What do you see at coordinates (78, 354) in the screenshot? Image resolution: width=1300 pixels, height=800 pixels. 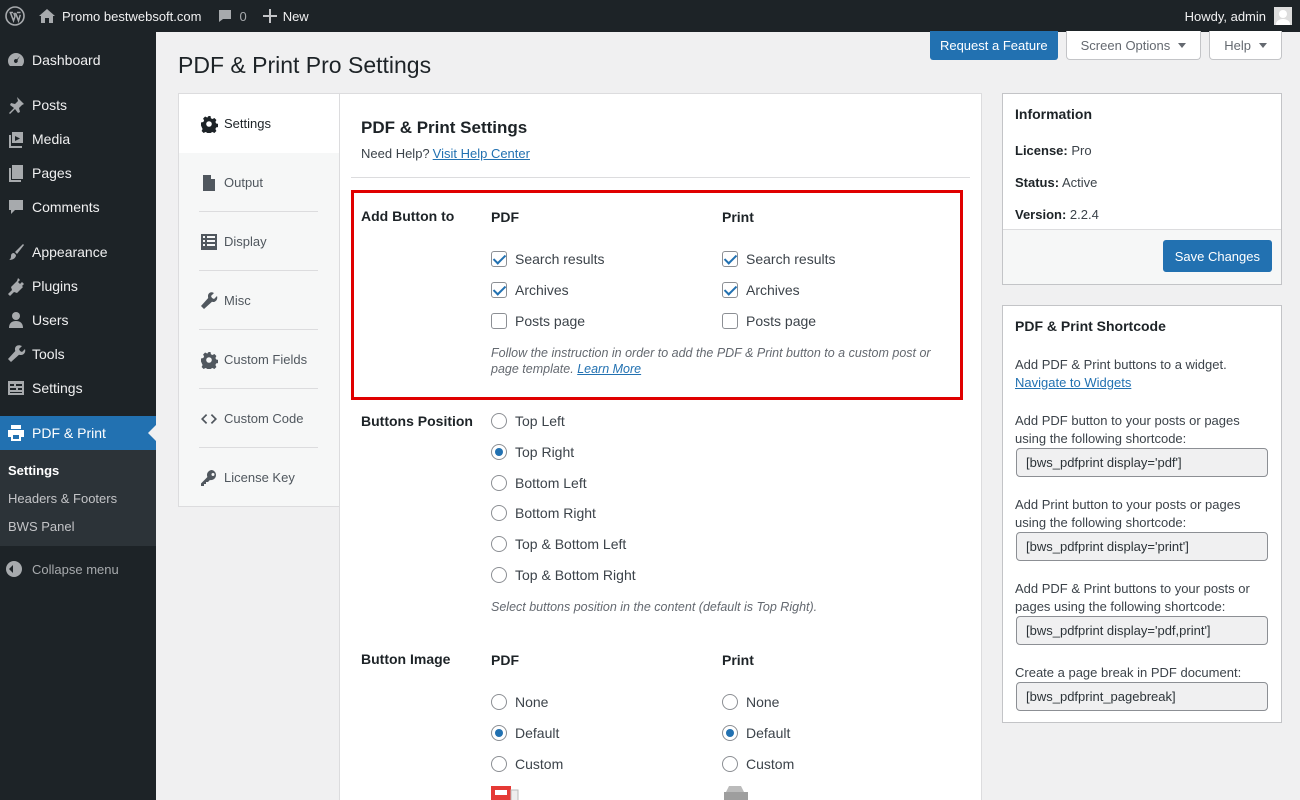 I see `sidebar-item-tools: Tools` at bounding box center [78, 354].